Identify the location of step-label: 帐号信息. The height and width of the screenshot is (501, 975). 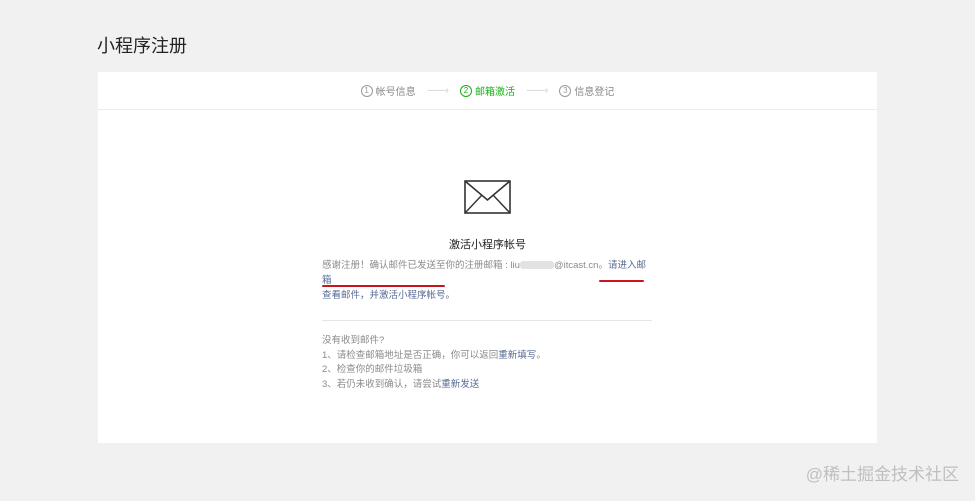
(395, 92).